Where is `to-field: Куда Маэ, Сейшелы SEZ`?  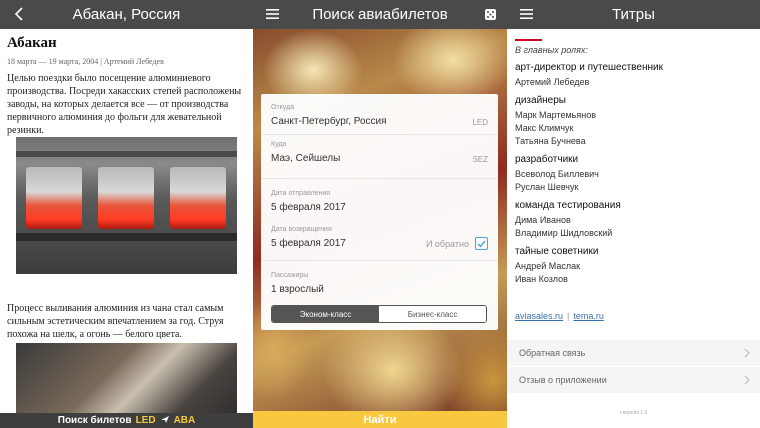 to-field: Куда Маэ, Сейшелы SEZ is located at coordinates (379, 152).